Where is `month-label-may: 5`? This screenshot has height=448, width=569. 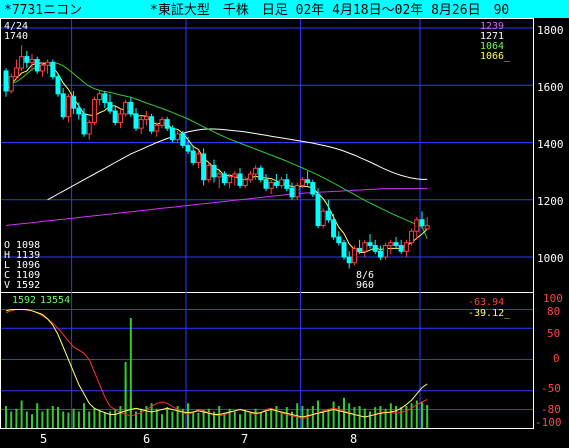 month-label-may: 5 is located at coordinates (43, 439).